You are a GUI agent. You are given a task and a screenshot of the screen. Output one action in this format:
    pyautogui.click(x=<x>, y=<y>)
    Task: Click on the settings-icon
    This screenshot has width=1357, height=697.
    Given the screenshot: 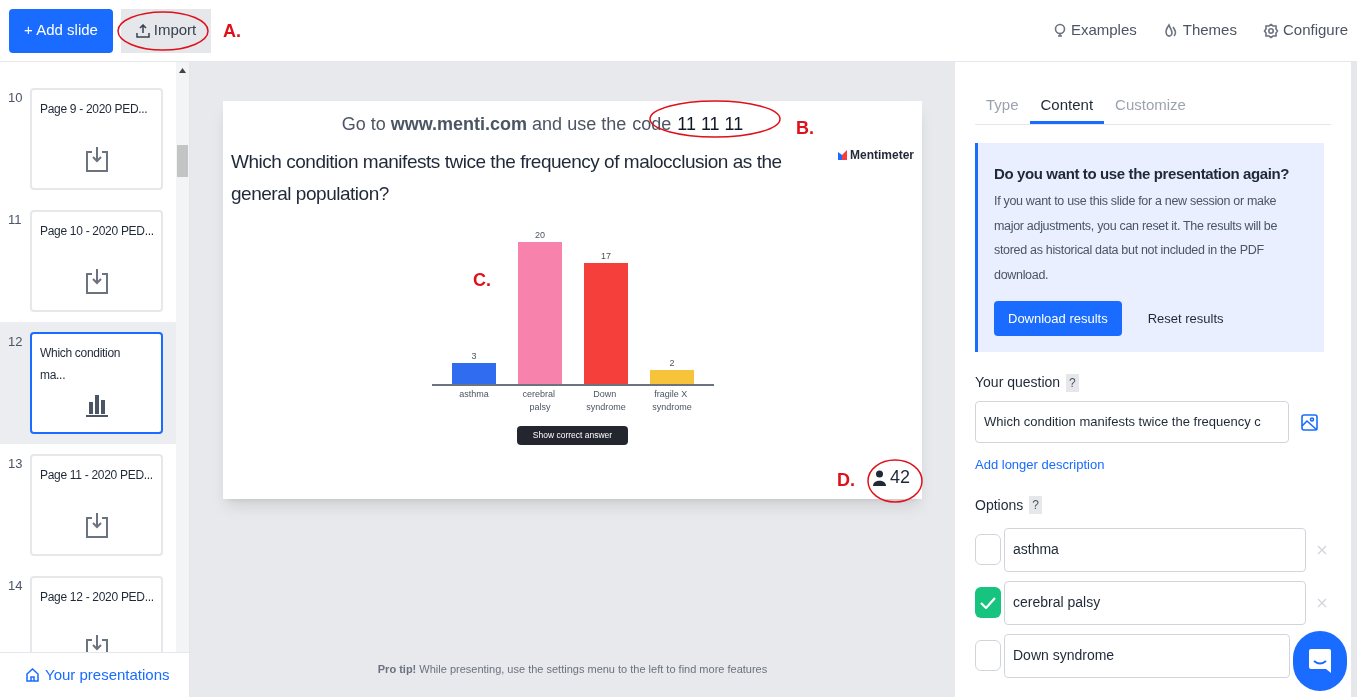 What is the action you would take?
    pyautogui.click(x=1270, y=30)
    